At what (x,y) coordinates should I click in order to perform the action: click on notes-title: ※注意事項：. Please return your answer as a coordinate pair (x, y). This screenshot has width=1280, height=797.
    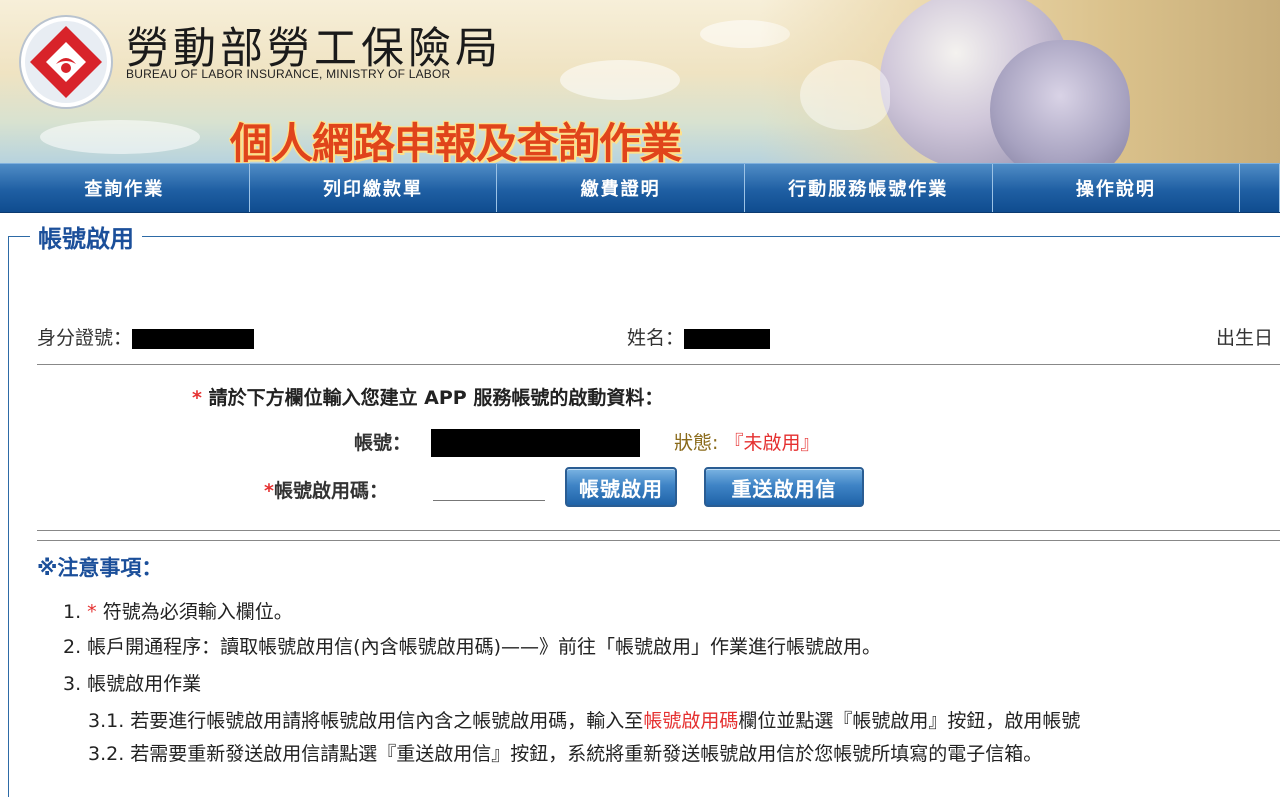
    Looking at the image, I should click on (100, 568).